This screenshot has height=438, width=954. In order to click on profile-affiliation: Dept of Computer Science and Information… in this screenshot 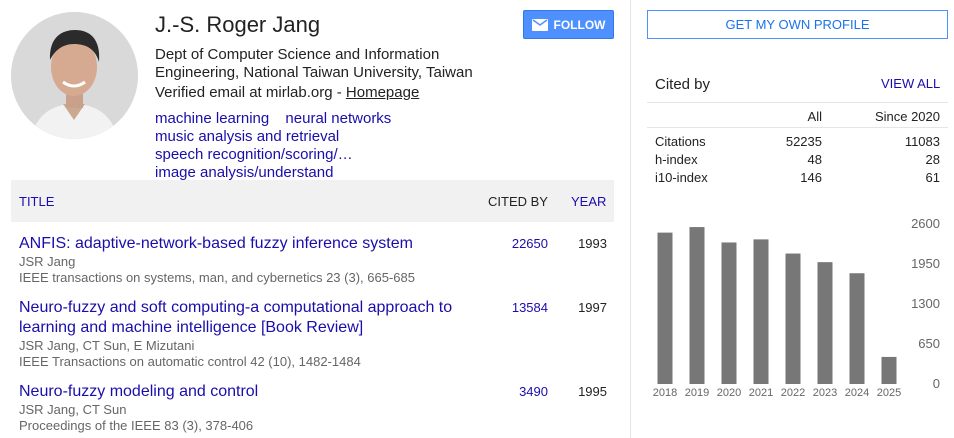, I will do `click(314, 63)`.